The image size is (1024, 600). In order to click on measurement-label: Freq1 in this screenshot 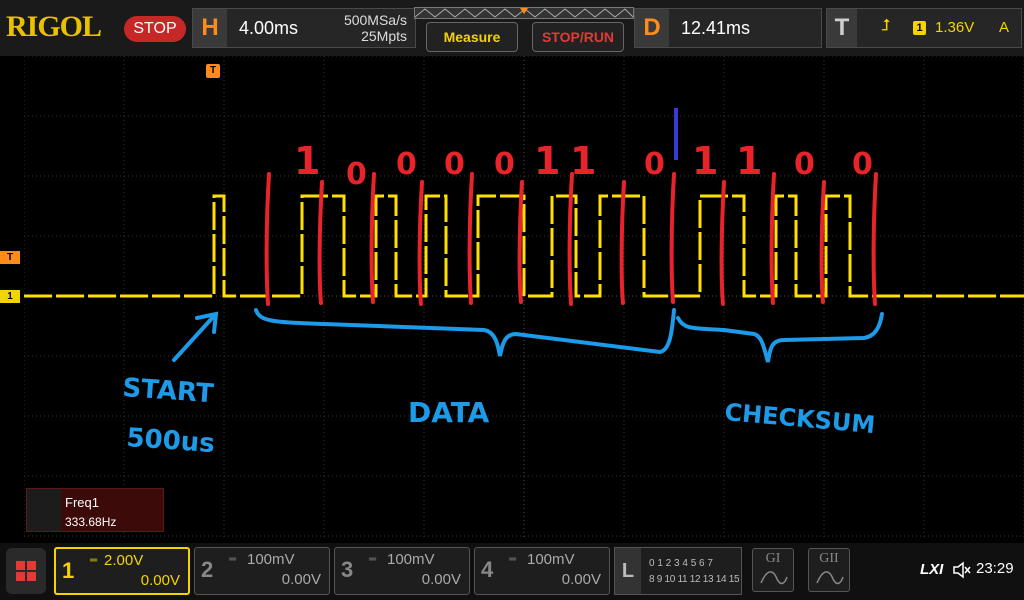, I will do `click(82, 502)`.